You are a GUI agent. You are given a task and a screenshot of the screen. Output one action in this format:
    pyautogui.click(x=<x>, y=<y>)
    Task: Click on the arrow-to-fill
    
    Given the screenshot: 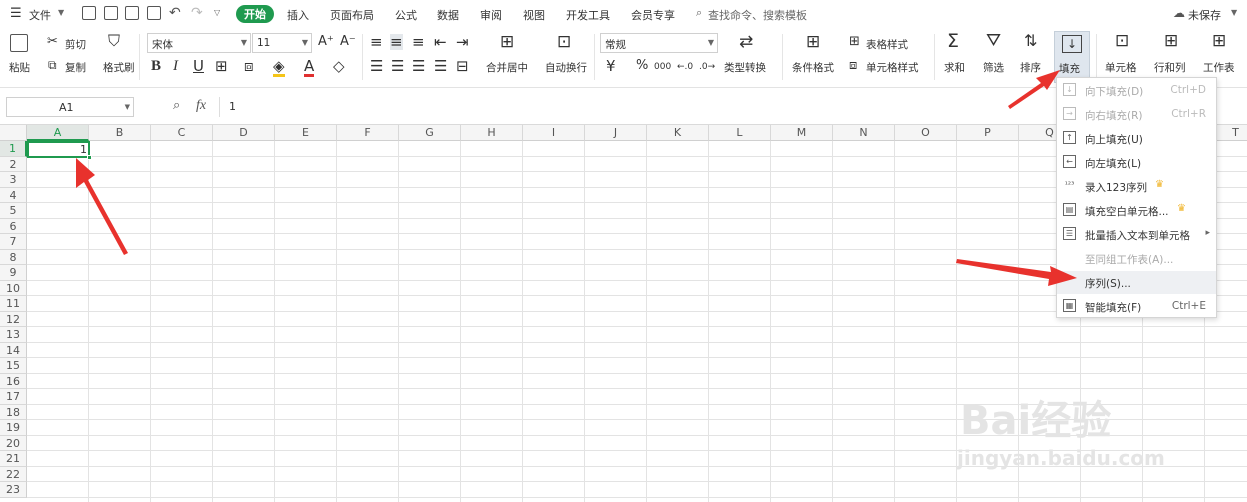 What is the action you would take?
    pyautogui.click(x=1034, y=89)
    